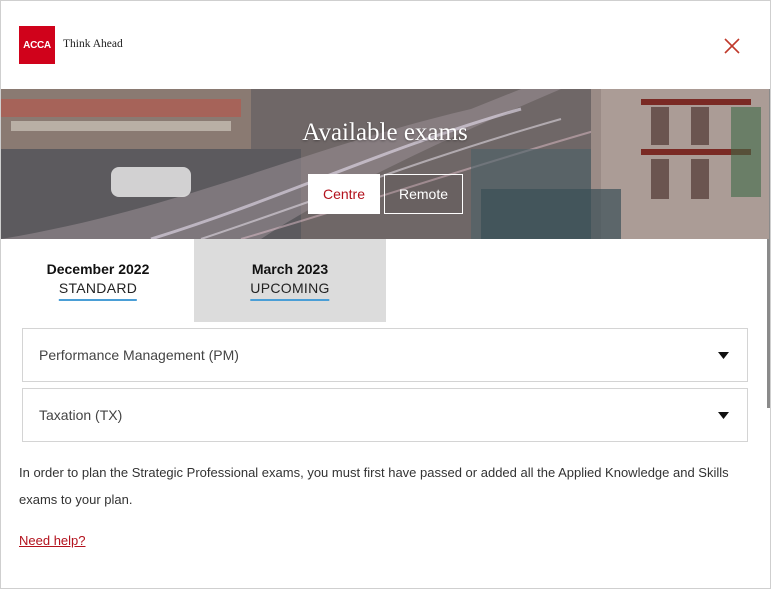 The height and width of the screenshot is (589, 771). What do you see at coordinates (290, 290) in the screenshot?
I see `tab-status-label: UPCOMING` at bounding box center [290, 290].